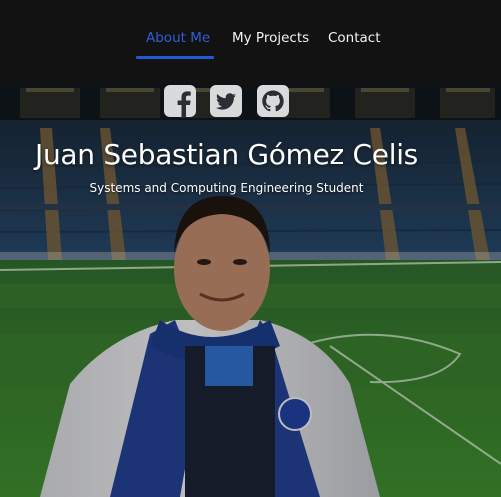 Image resolution: width=501 pixels, height=497 pixels. What do you see at coordinates (226, 101) in the screenshot?
I see `twitter-icon` at bounding box center [226, 101].